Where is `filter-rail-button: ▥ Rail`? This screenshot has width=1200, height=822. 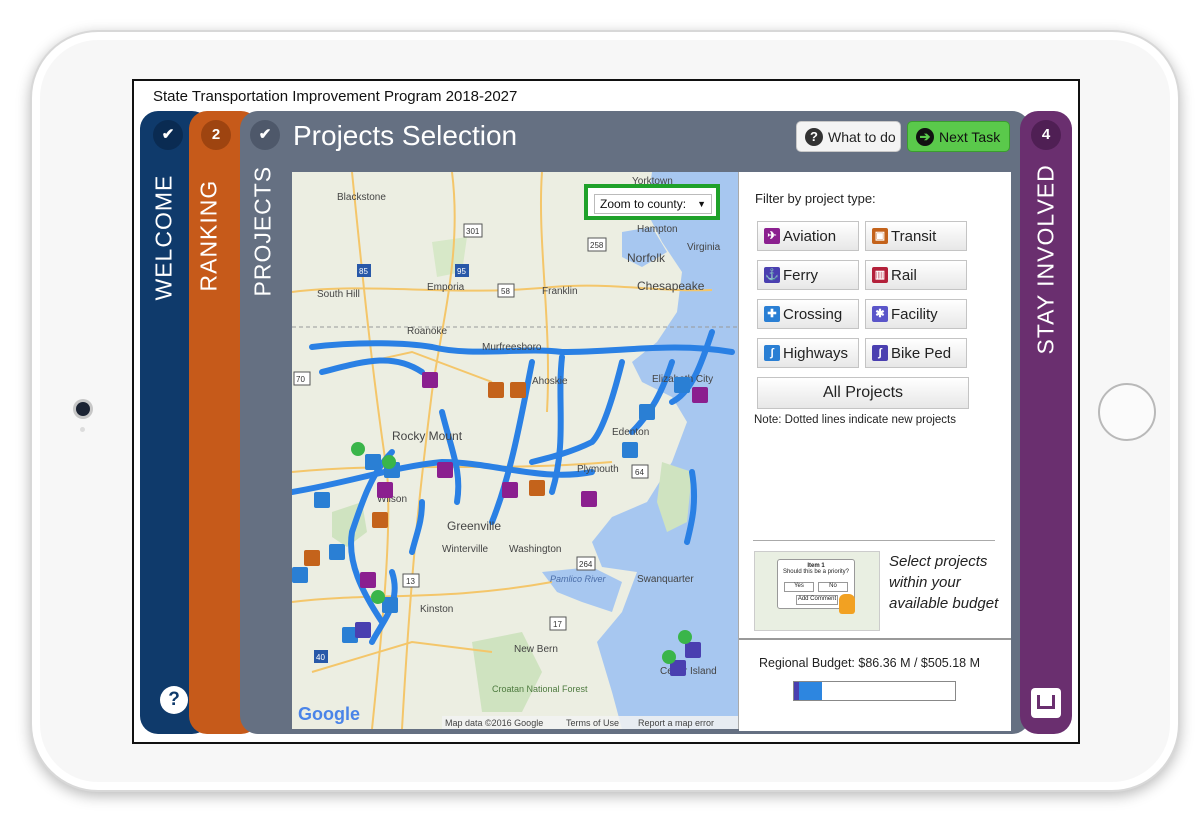 filter-rail-button: ▥ Rail is located at coordinates (916, 275).